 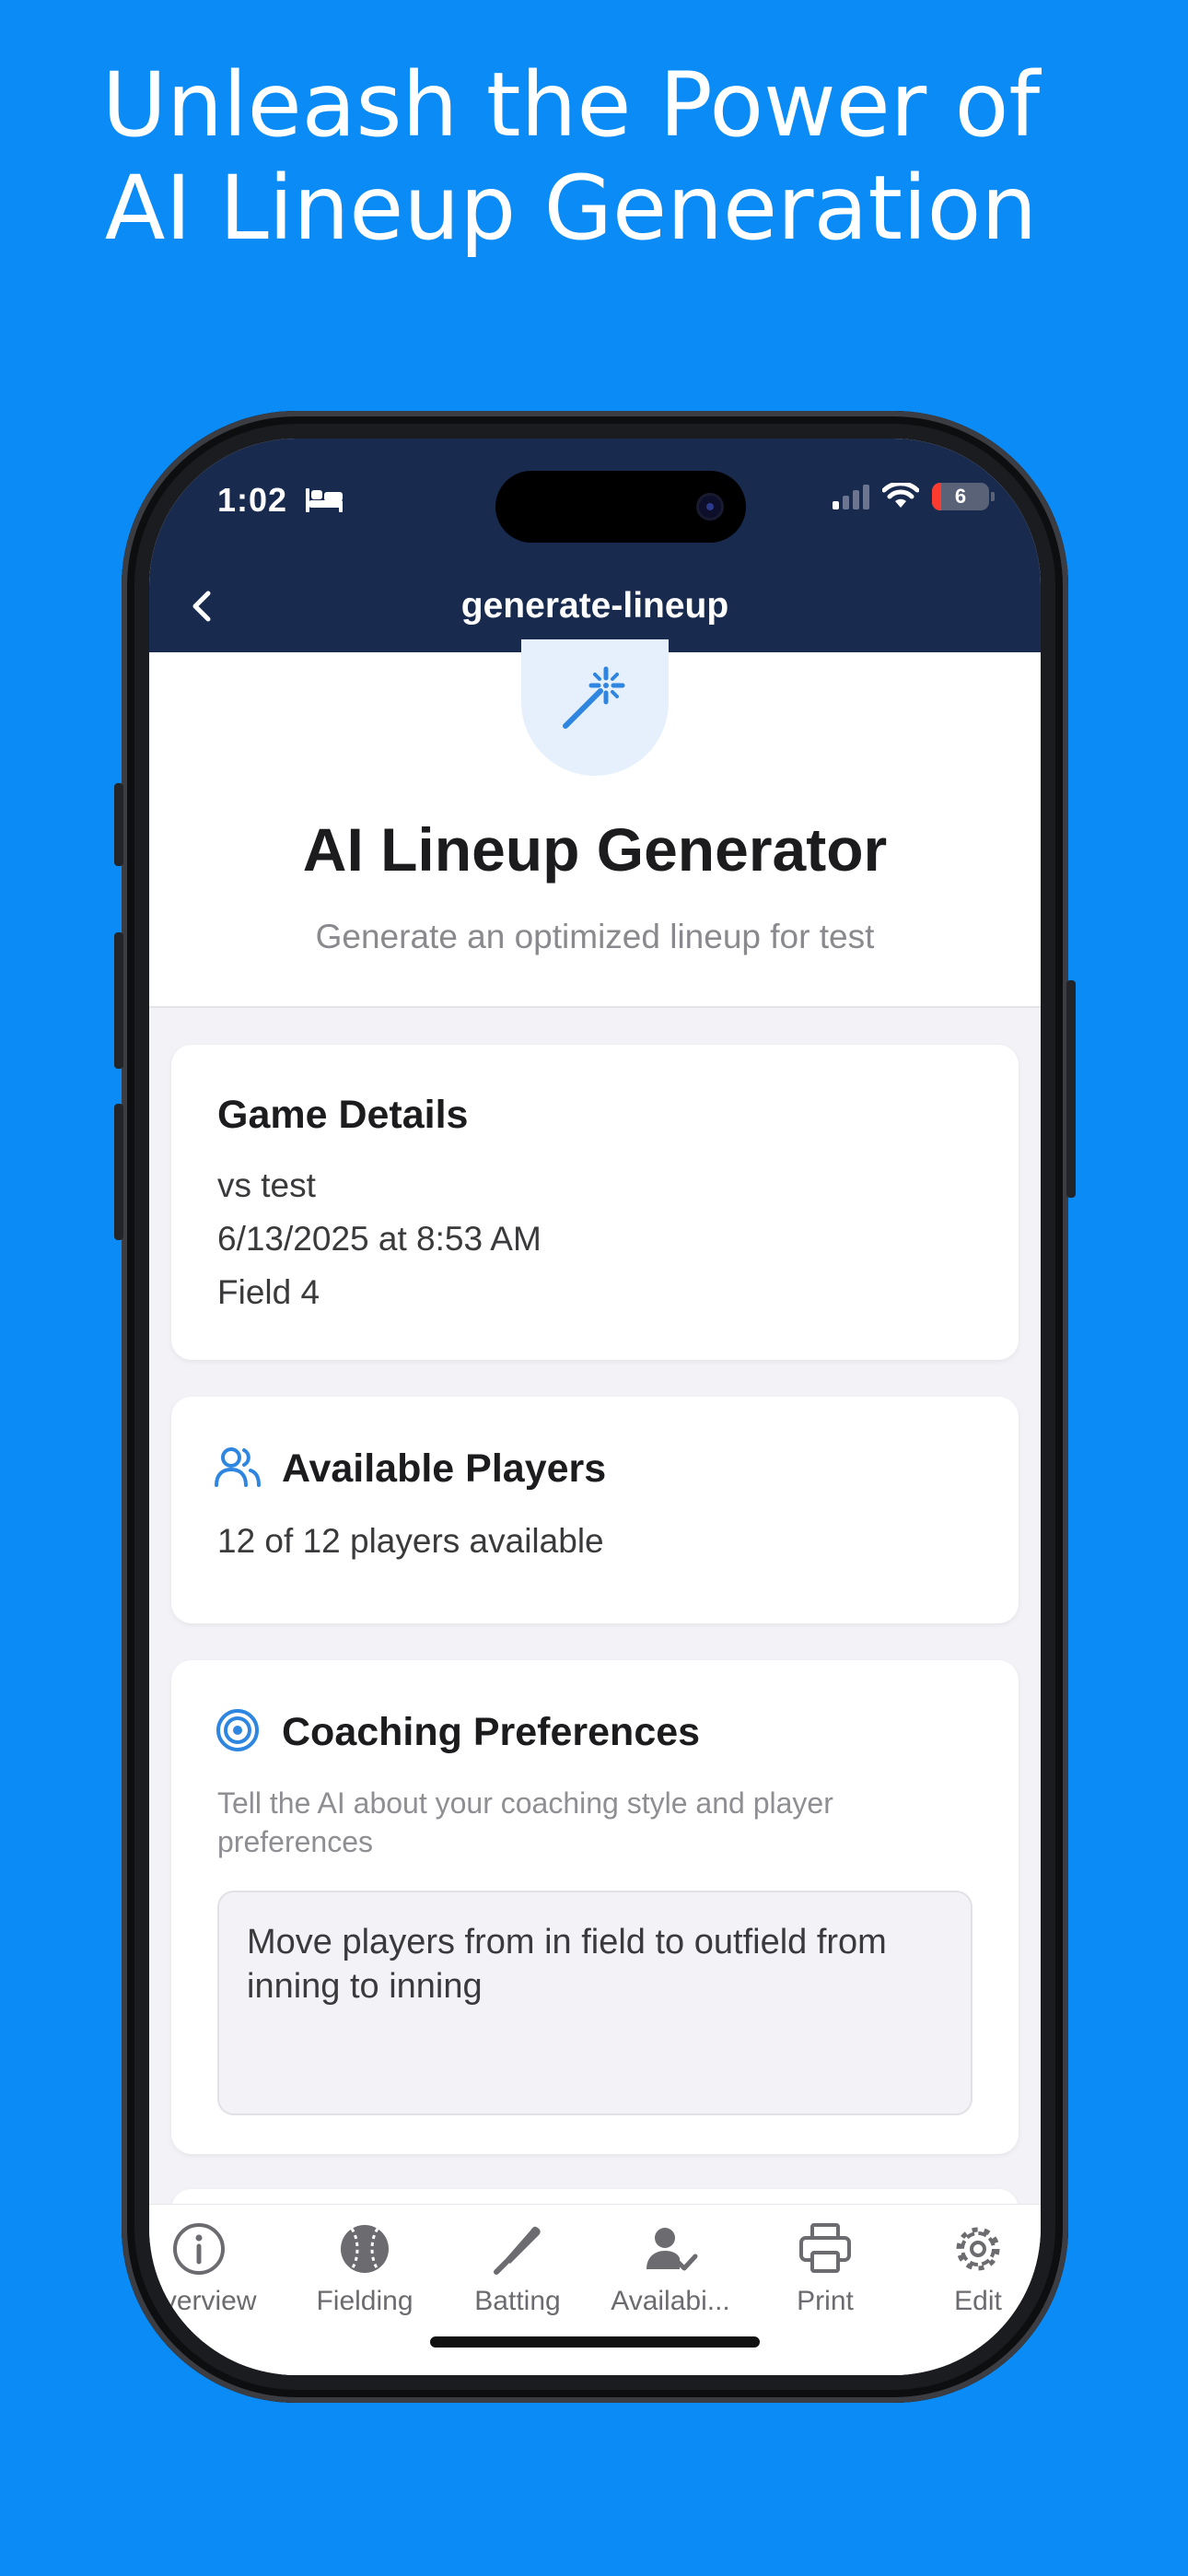 I want to click on magic-wand-icon, so click(x=594, y=697).